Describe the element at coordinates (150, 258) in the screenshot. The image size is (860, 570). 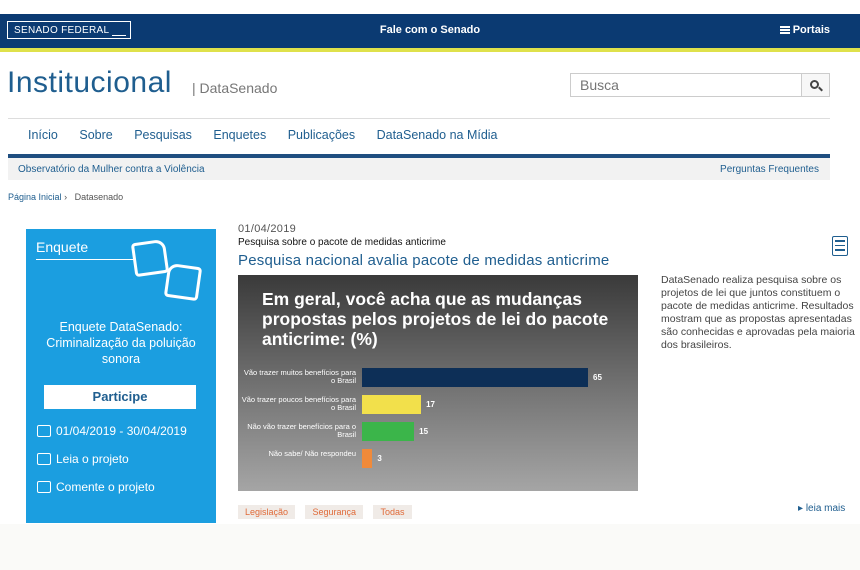
I see `thumbs-up-icon` at that location.